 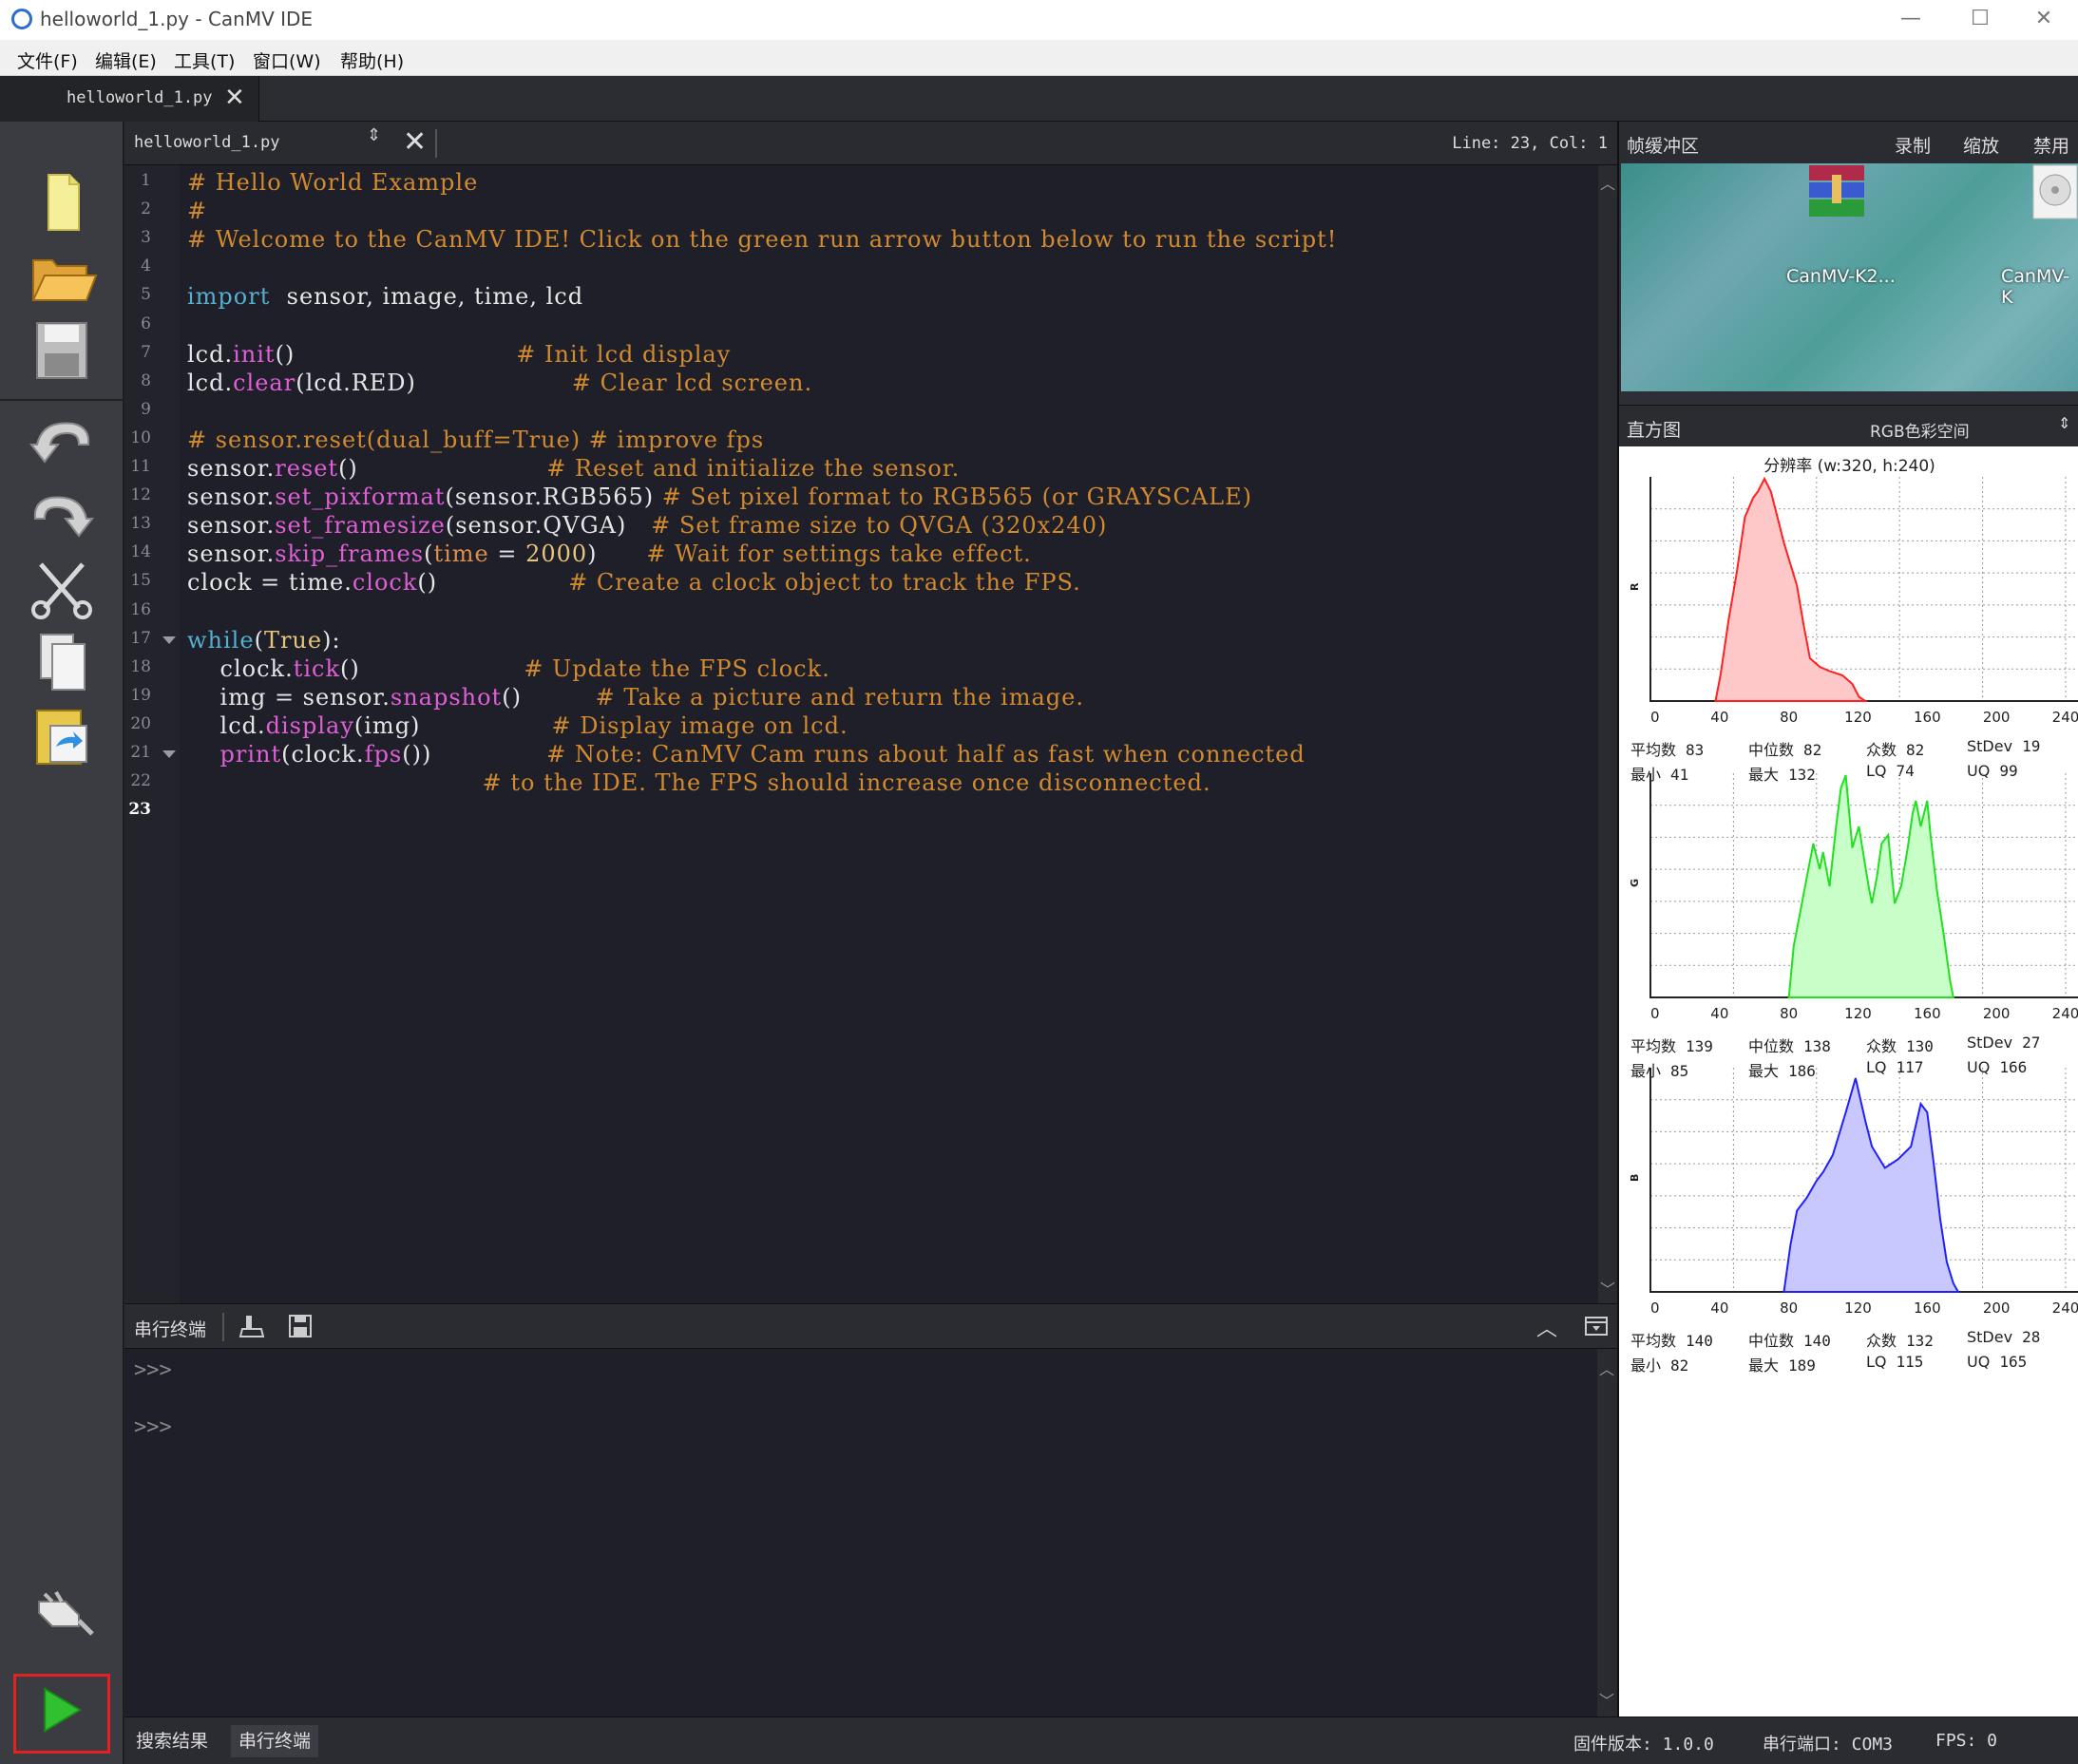 What do you see at coordinates (62, 1616) in the screenshot?
I see `connect-icon` at bounding box center [62, 1616].